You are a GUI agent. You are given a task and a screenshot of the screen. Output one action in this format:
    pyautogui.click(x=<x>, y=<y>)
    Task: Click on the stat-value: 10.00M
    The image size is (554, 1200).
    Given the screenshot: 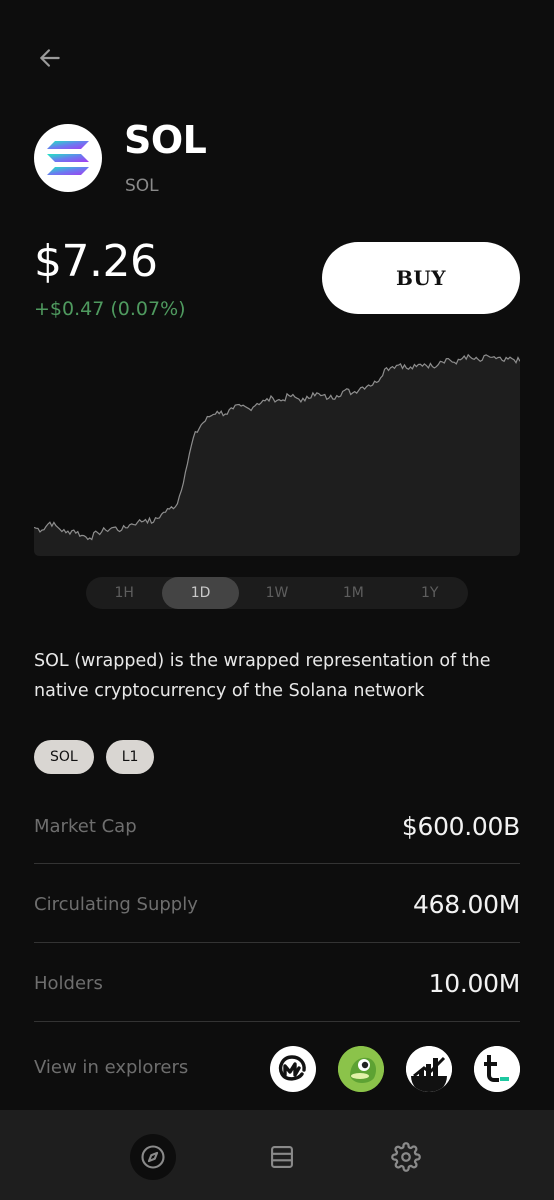 What is the action you would take?
    pyautogui.click(x=474, y=983)
    